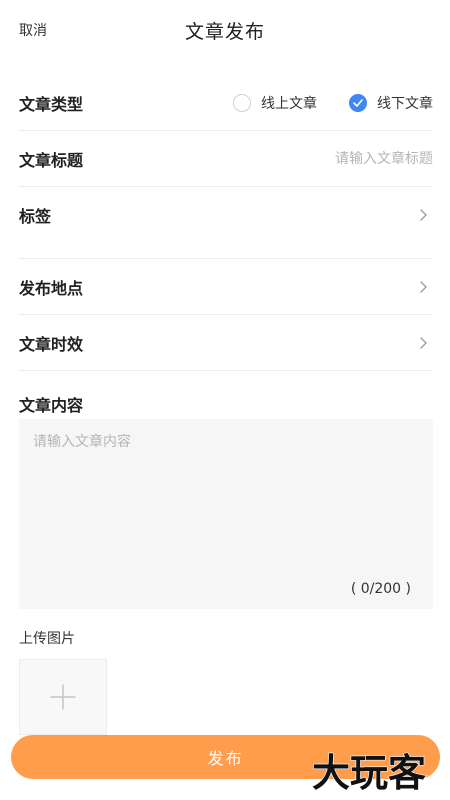 The image size is (450, 800). Describe the element at coordinates (226, 103) in the screenshot. I see `article-type-row: 文章类型 线上文章 线下文章` at that location.